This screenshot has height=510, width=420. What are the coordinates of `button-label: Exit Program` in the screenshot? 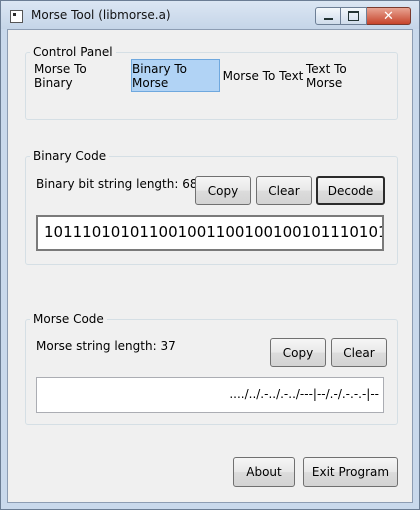 It's located at (350, 472).